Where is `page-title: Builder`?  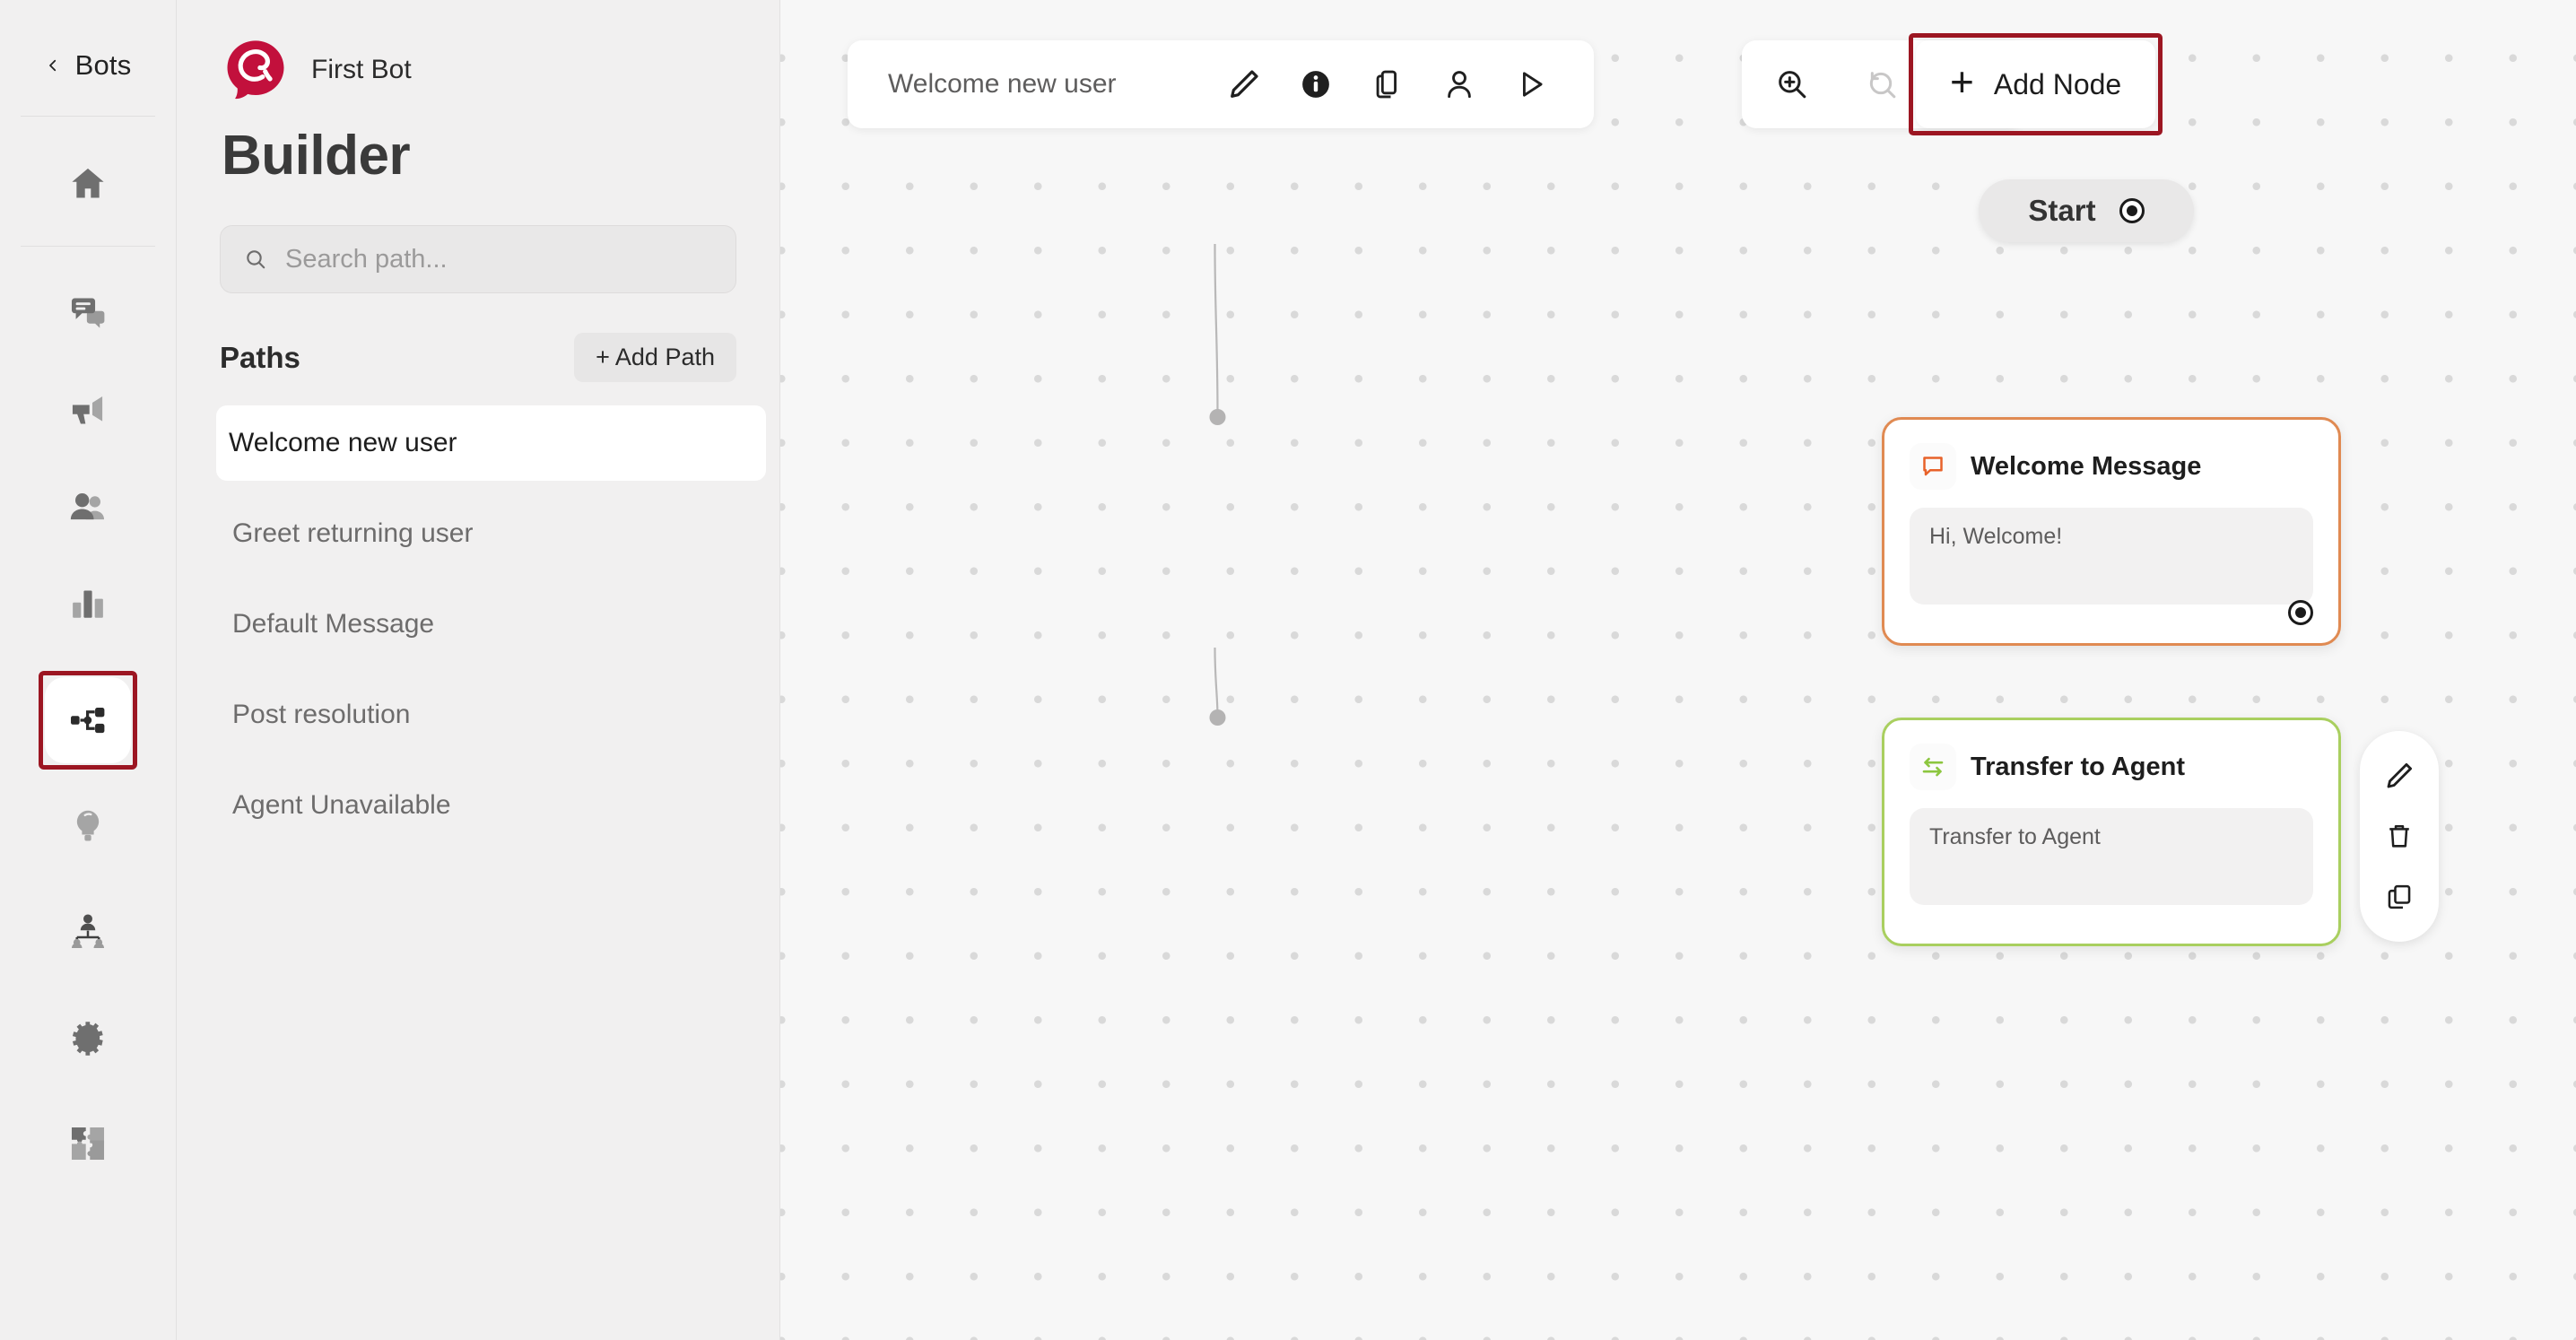
page-title: Builder is located at coordinates (316, 156).